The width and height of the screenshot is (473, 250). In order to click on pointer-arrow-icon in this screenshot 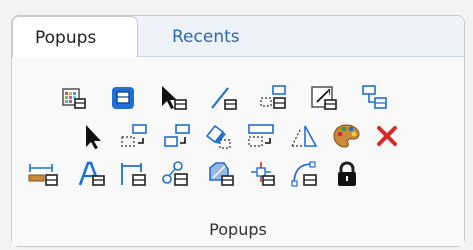, I will do `click(94, 136)`.